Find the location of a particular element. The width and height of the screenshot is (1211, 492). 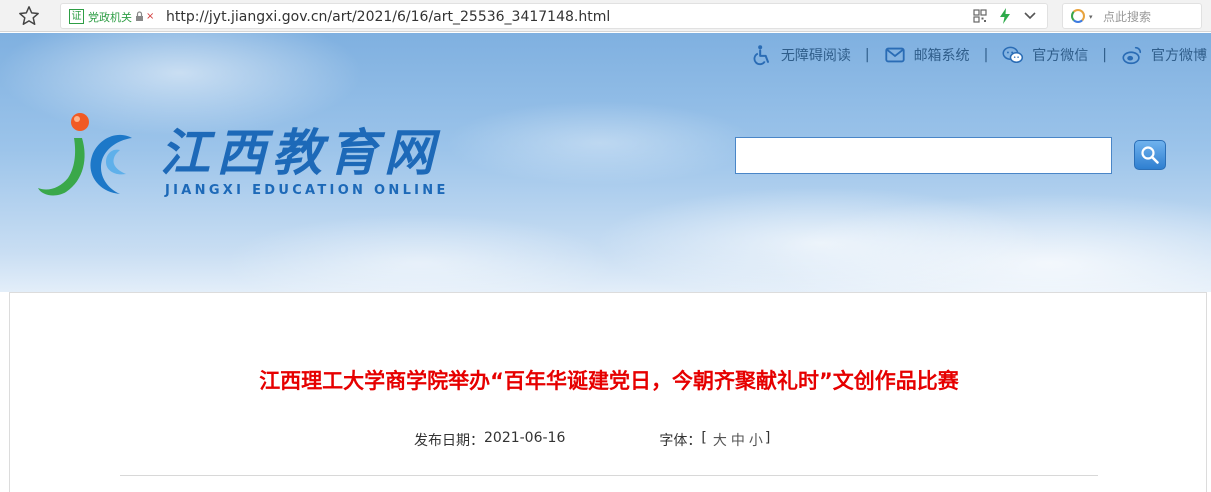

publish-date: 2021-06-16 is located at coordinates (525, 438).